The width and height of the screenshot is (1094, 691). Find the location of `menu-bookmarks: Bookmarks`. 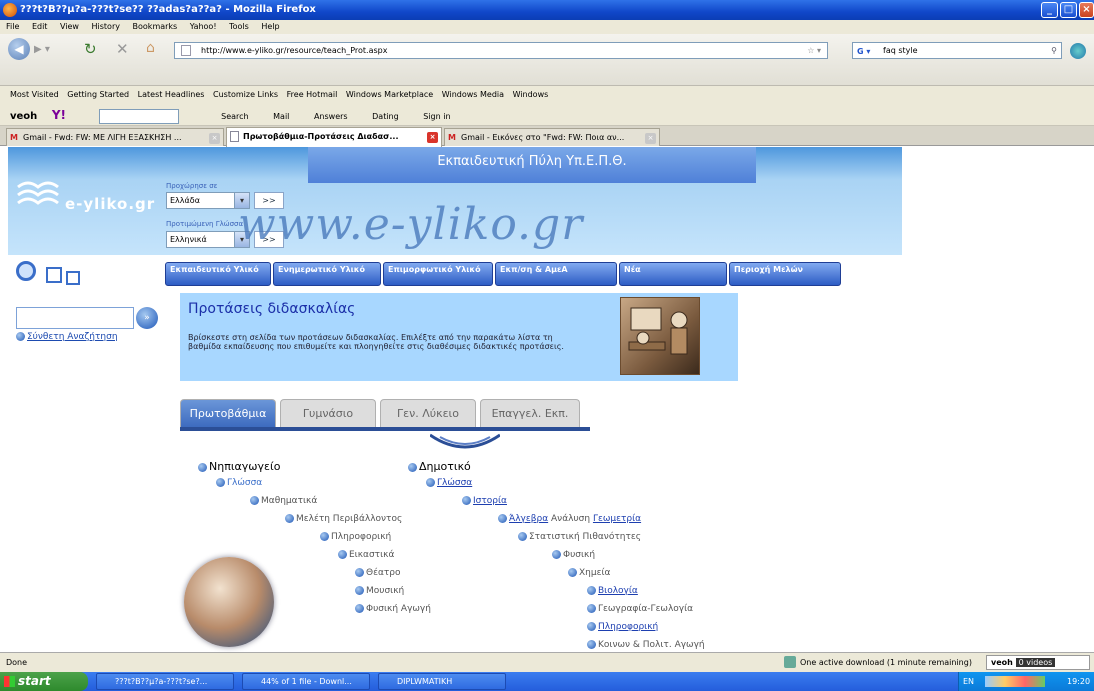

menu-bookmarks: Bookmarks is located at coordinates (155, 26).